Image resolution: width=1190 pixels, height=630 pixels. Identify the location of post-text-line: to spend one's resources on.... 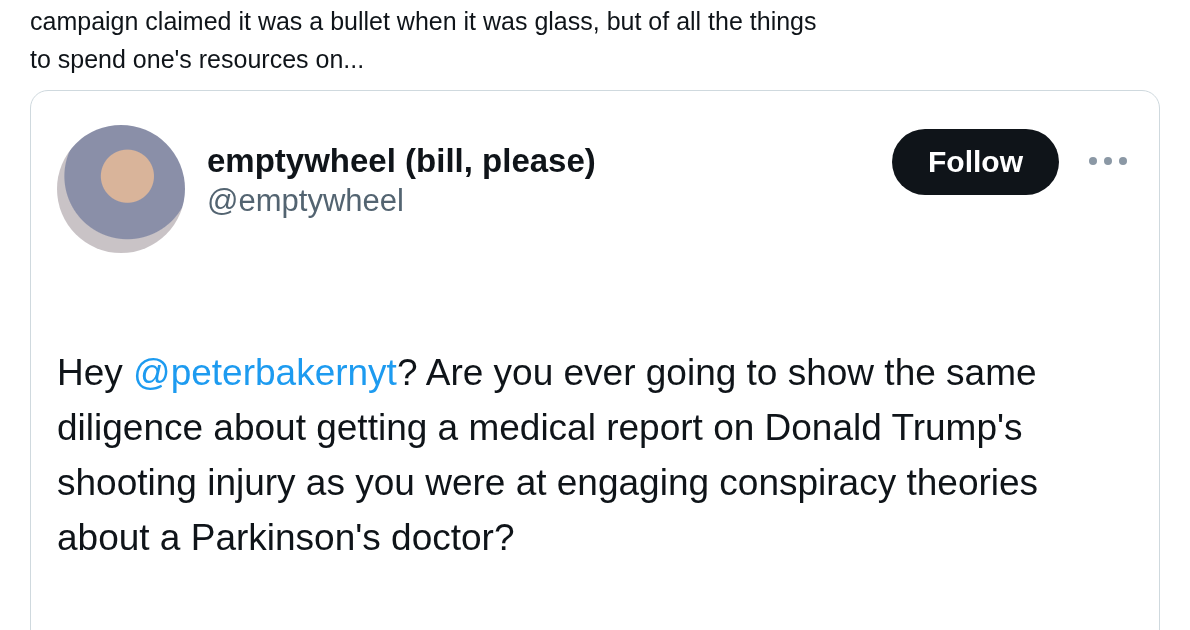
(198, 59).